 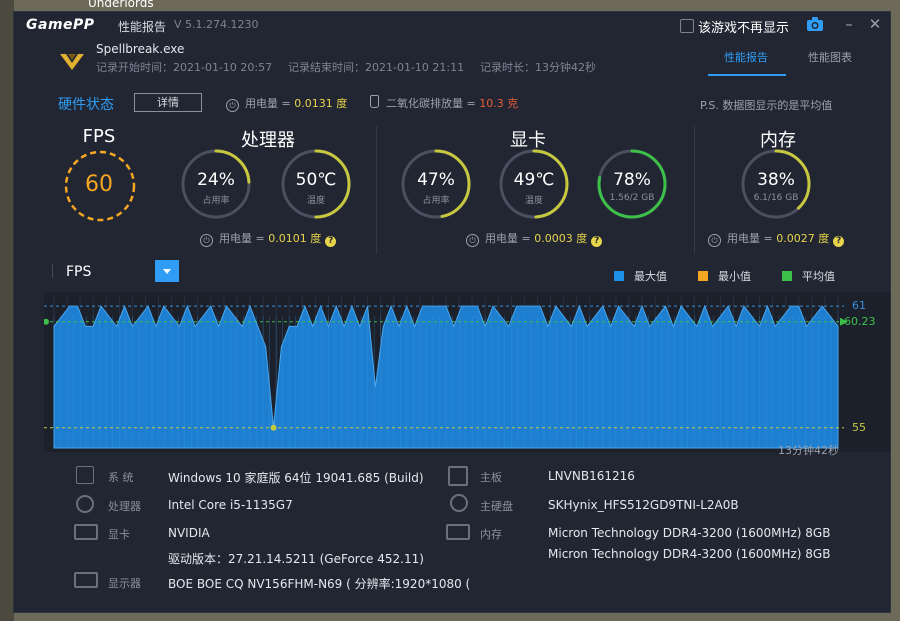 I want to click on legend-min: 最小值, so click(x=724, y=276).